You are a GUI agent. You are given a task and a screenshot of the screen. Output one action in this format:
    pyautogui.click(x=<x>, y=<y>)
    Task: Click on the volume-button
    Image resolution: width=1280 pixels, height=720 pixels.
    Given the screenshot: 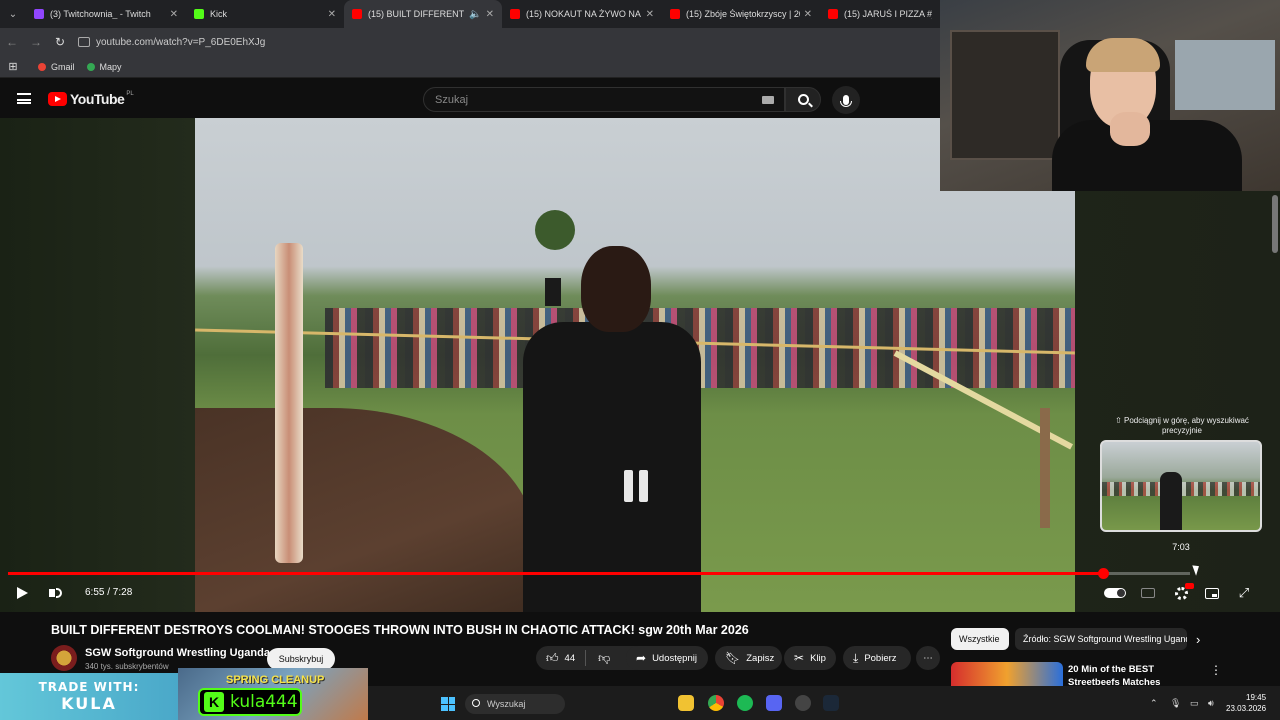 What is the action you would take?
    pyautogui.click(x=55, y=593)
    